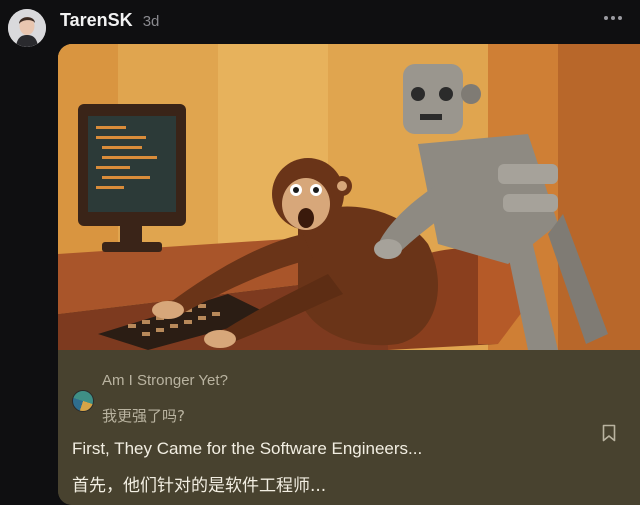 This screenshot has height=505, width=640. What do you see at coordinates (143, 416) in the screenshot?
I see `source-title-translation: 我更强了吗?` at bounding box center [143, 416].